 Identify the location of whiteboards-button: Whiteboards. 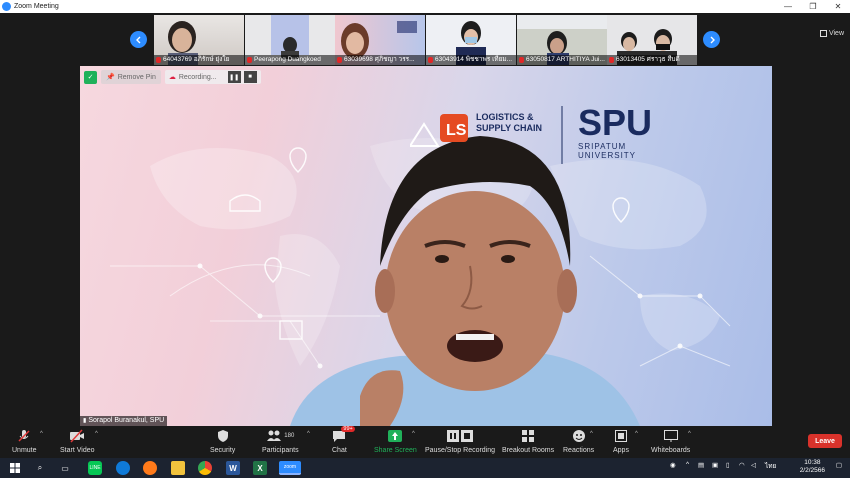
(670, 441).